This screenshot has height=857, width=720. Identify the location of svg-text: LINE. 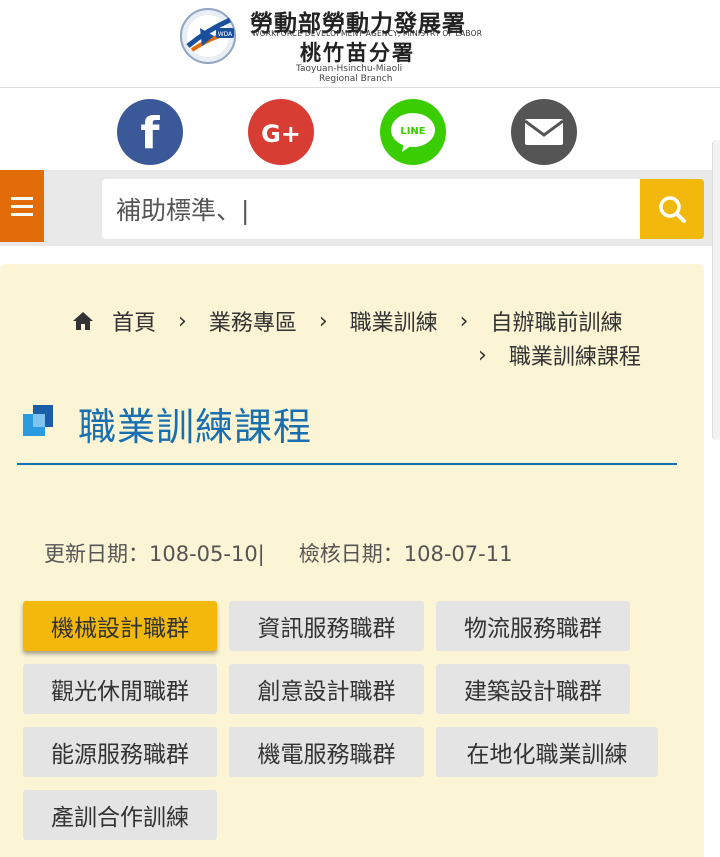
(412, 131).